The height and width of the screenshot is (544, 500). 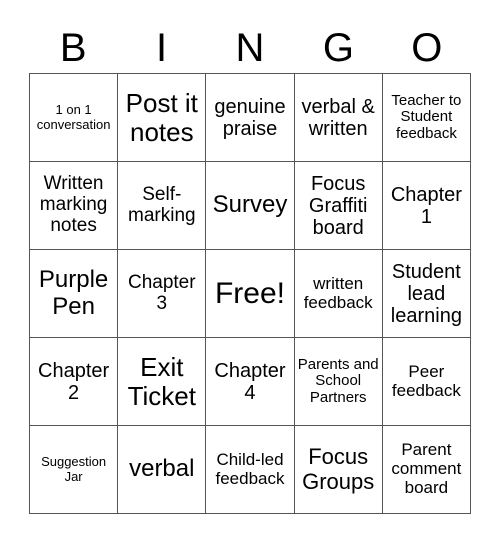 I want to click on bingo-cell: genuine praise, so click(x=250, y=118).